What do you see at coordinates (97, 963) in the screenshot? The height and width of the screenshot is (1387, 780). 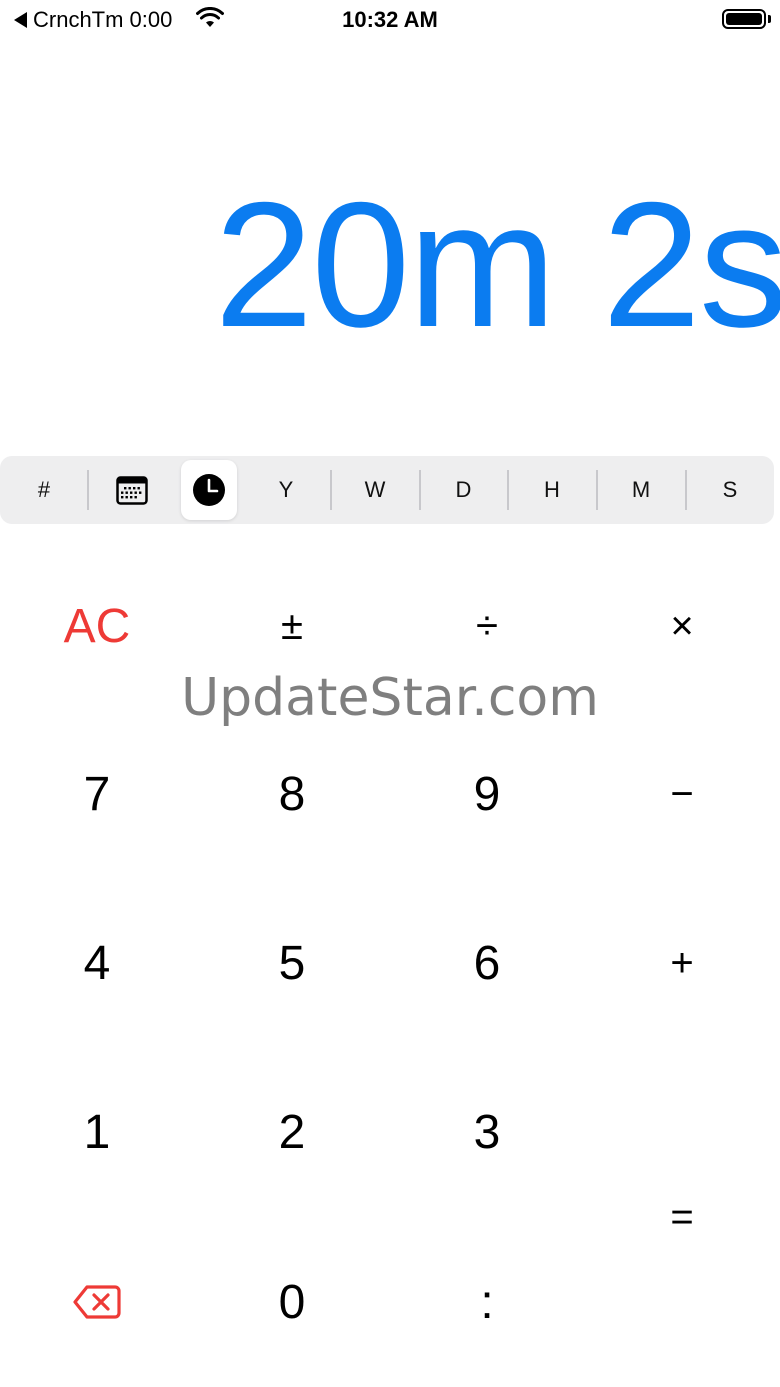 I see `digit-4-button: 4` at bounding box center [97, 963].